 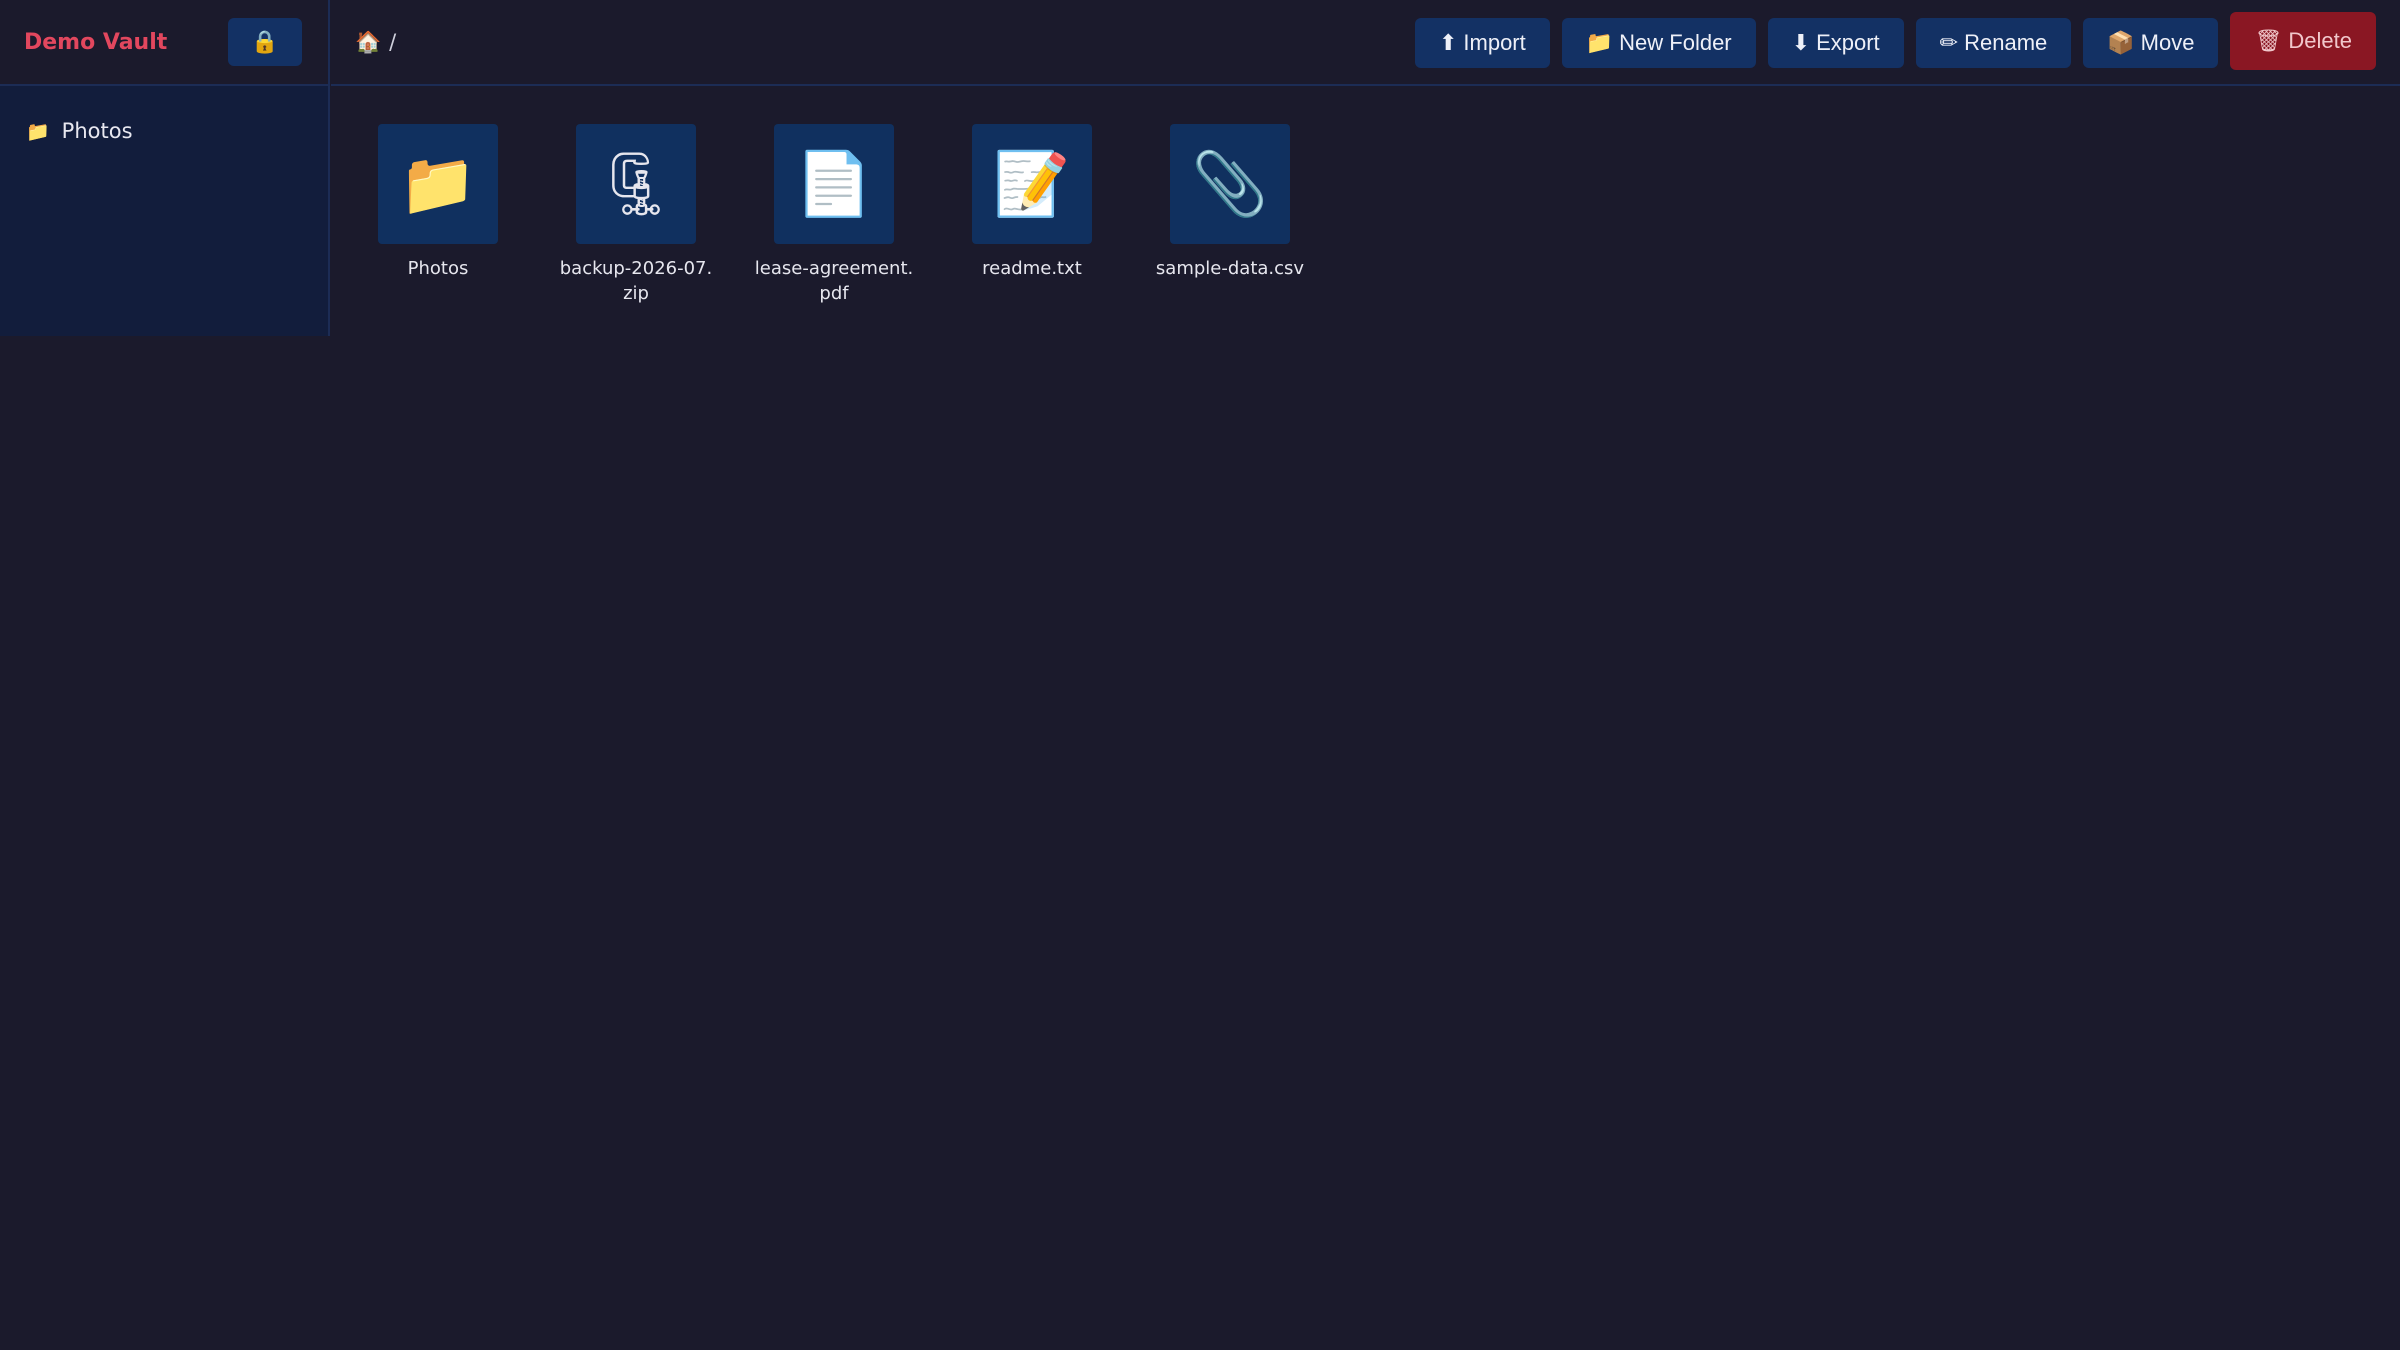 I want to click on file-item-sample-csv: 📎 sample-data.csv, so click(x=1230, y=215).